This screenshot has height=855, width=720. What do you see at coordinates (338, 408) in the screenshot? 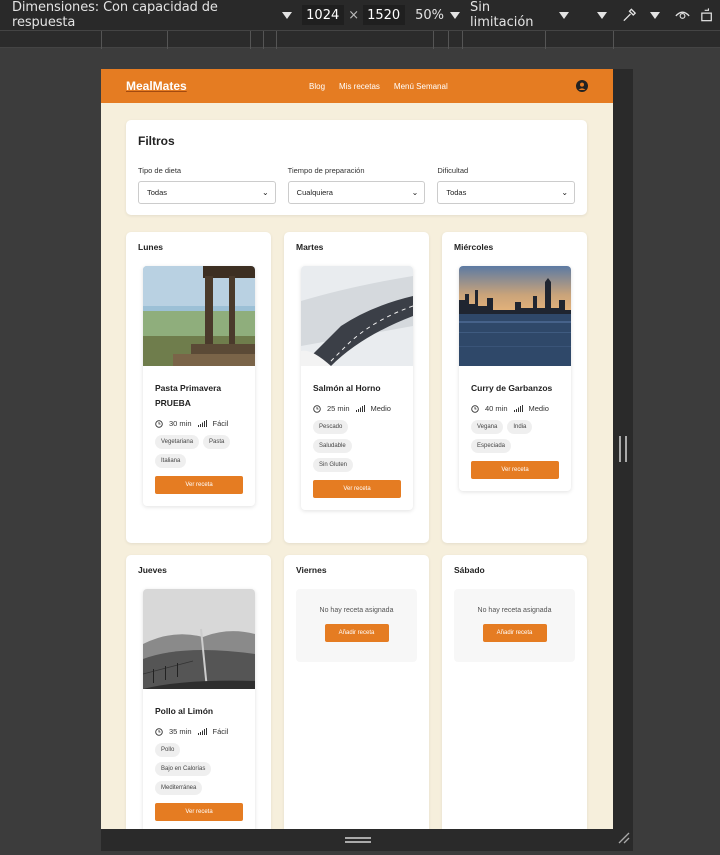
I see `recipe-time: 25 min` at bounding box center [338, 408].